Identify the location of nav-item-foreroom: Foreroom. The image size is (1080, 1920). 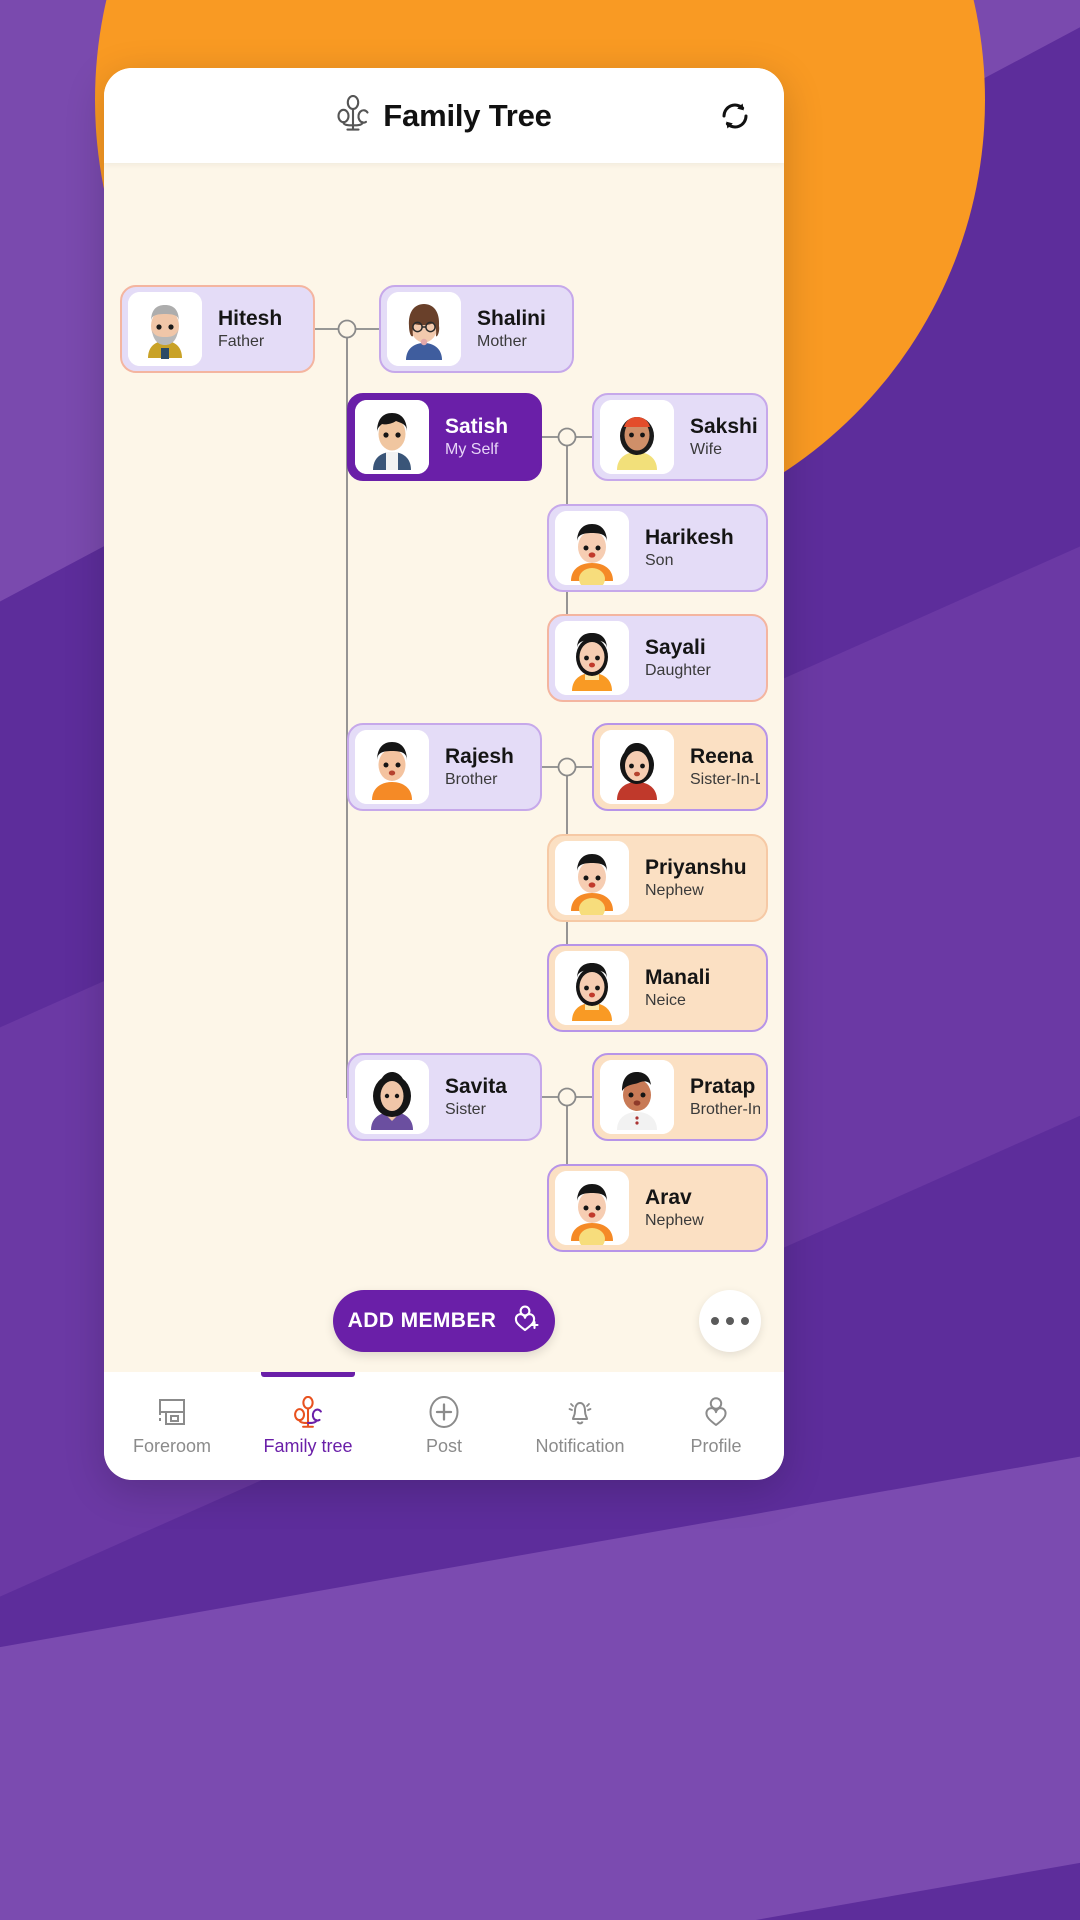
(172, 1426).